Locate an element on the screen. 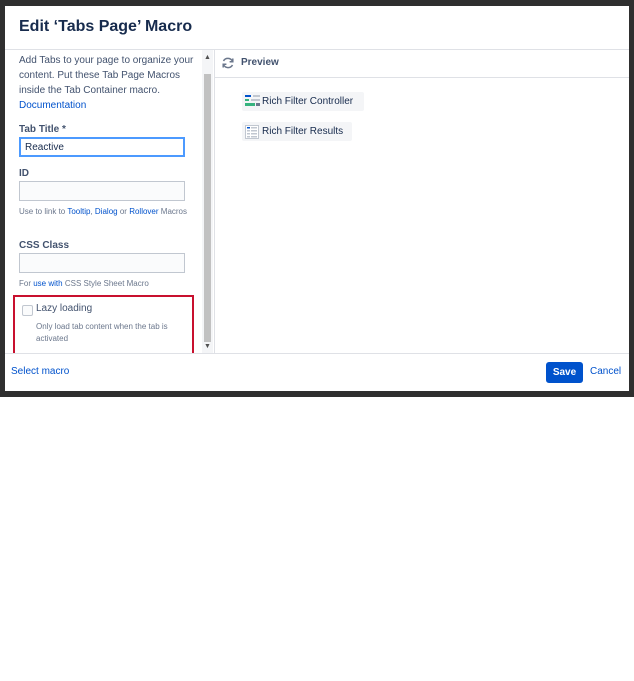 The height and width of the screenshot is (681, 634). tooltip-link: Tooltip is located at coordinates (78, 211).